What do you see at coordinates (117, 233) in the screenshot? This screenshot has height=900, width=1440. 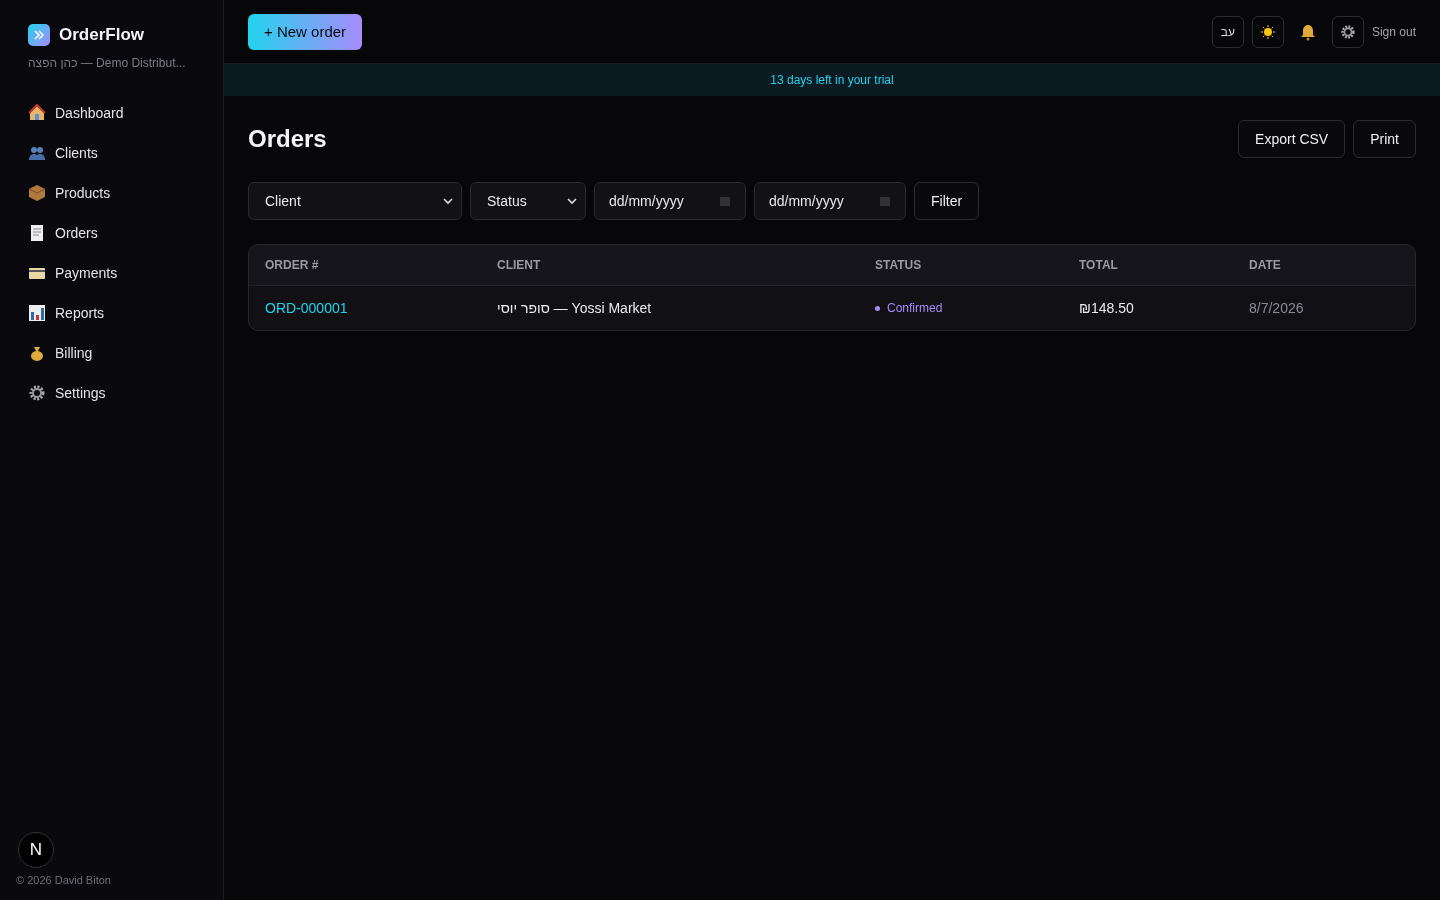 I see `sidebar-item: Orders` at bounding box center [117, 233].